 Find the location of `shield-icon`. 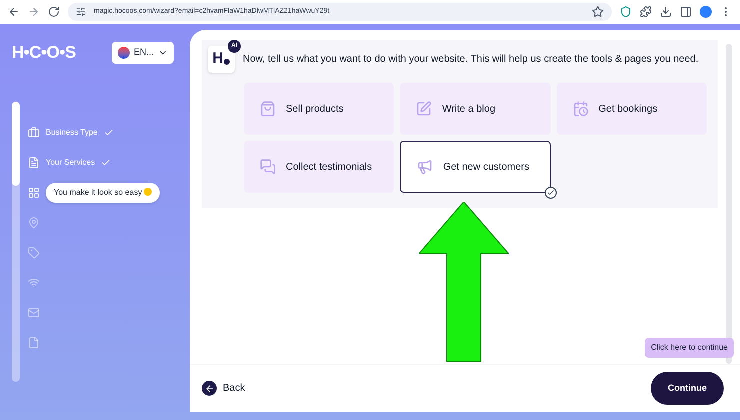

shield-icon is located at coordinates (626, 12).